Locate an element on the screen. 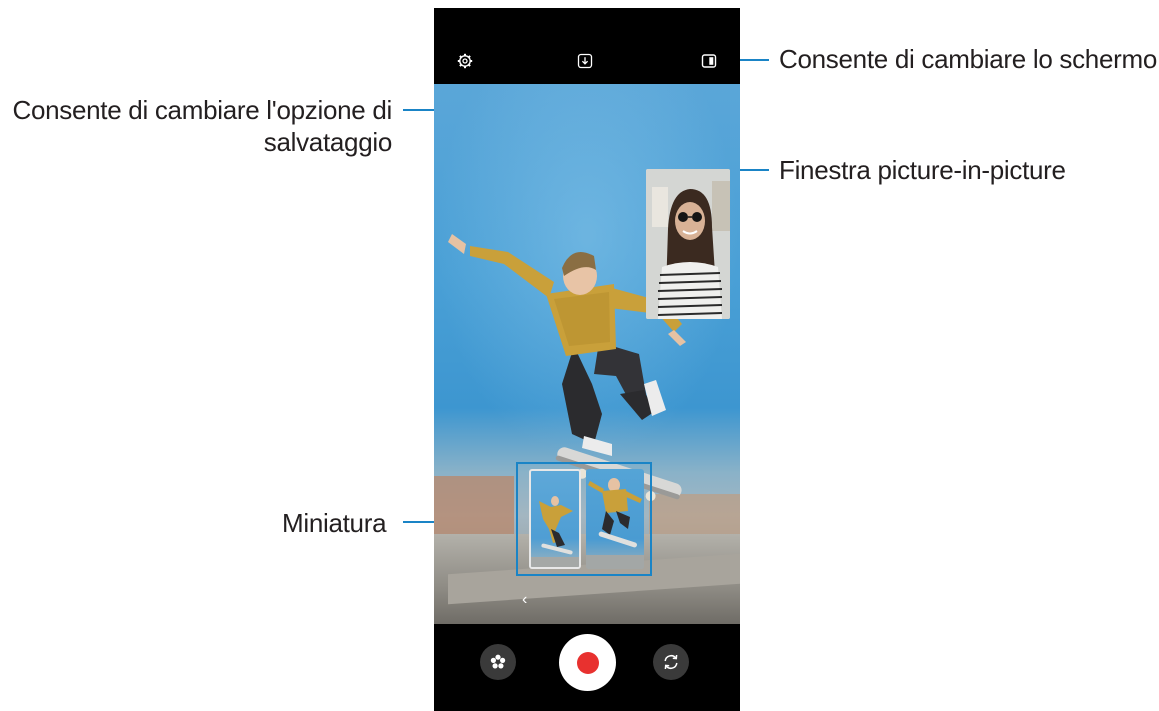 Image resolution: width=1159 pixels, height=711 pixels. rotate-icon is located at coordinates (671, 662).